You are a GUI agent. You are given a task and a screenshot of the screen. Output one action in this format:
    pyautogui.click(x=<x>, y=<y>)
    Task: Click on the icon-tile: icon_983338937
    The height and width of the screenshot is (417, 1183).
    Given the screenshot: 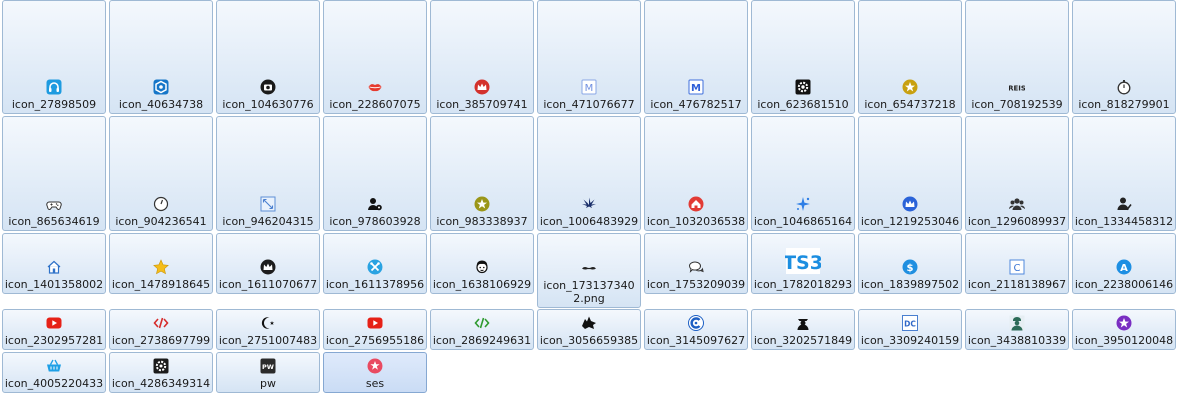 What is the action you would take?
    pyautogui.click(x=482, y=173)
    